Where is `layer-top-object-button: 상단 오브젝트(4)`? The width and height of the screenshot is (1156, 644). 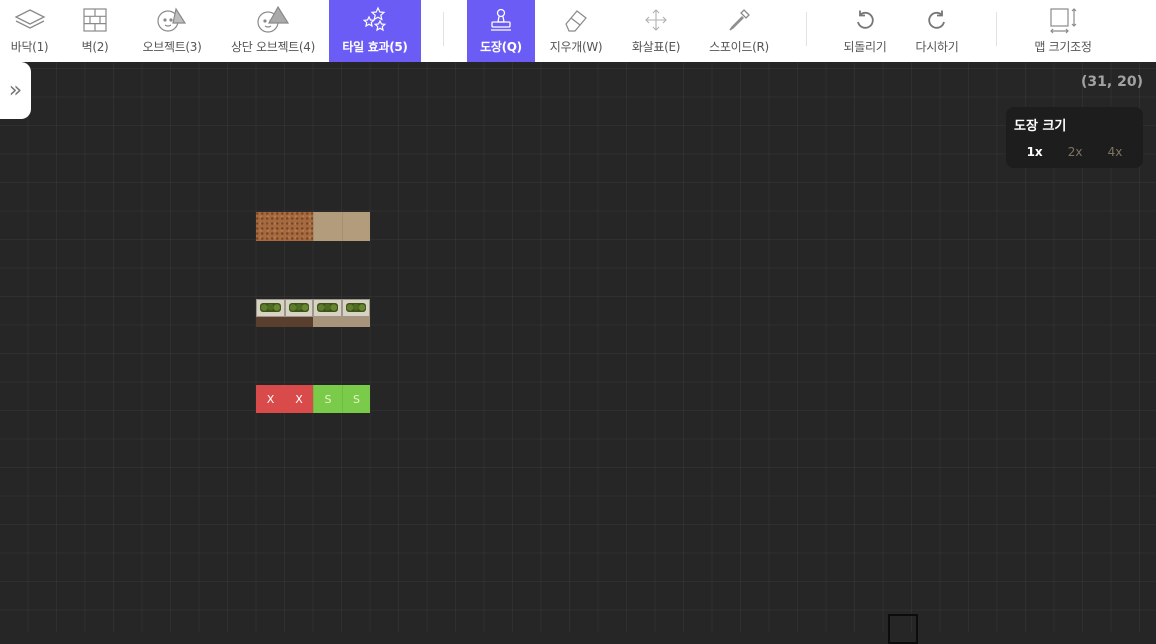 layer-top-object-button: 상단 오브젝트(4) is located at coordinates (273, 31).